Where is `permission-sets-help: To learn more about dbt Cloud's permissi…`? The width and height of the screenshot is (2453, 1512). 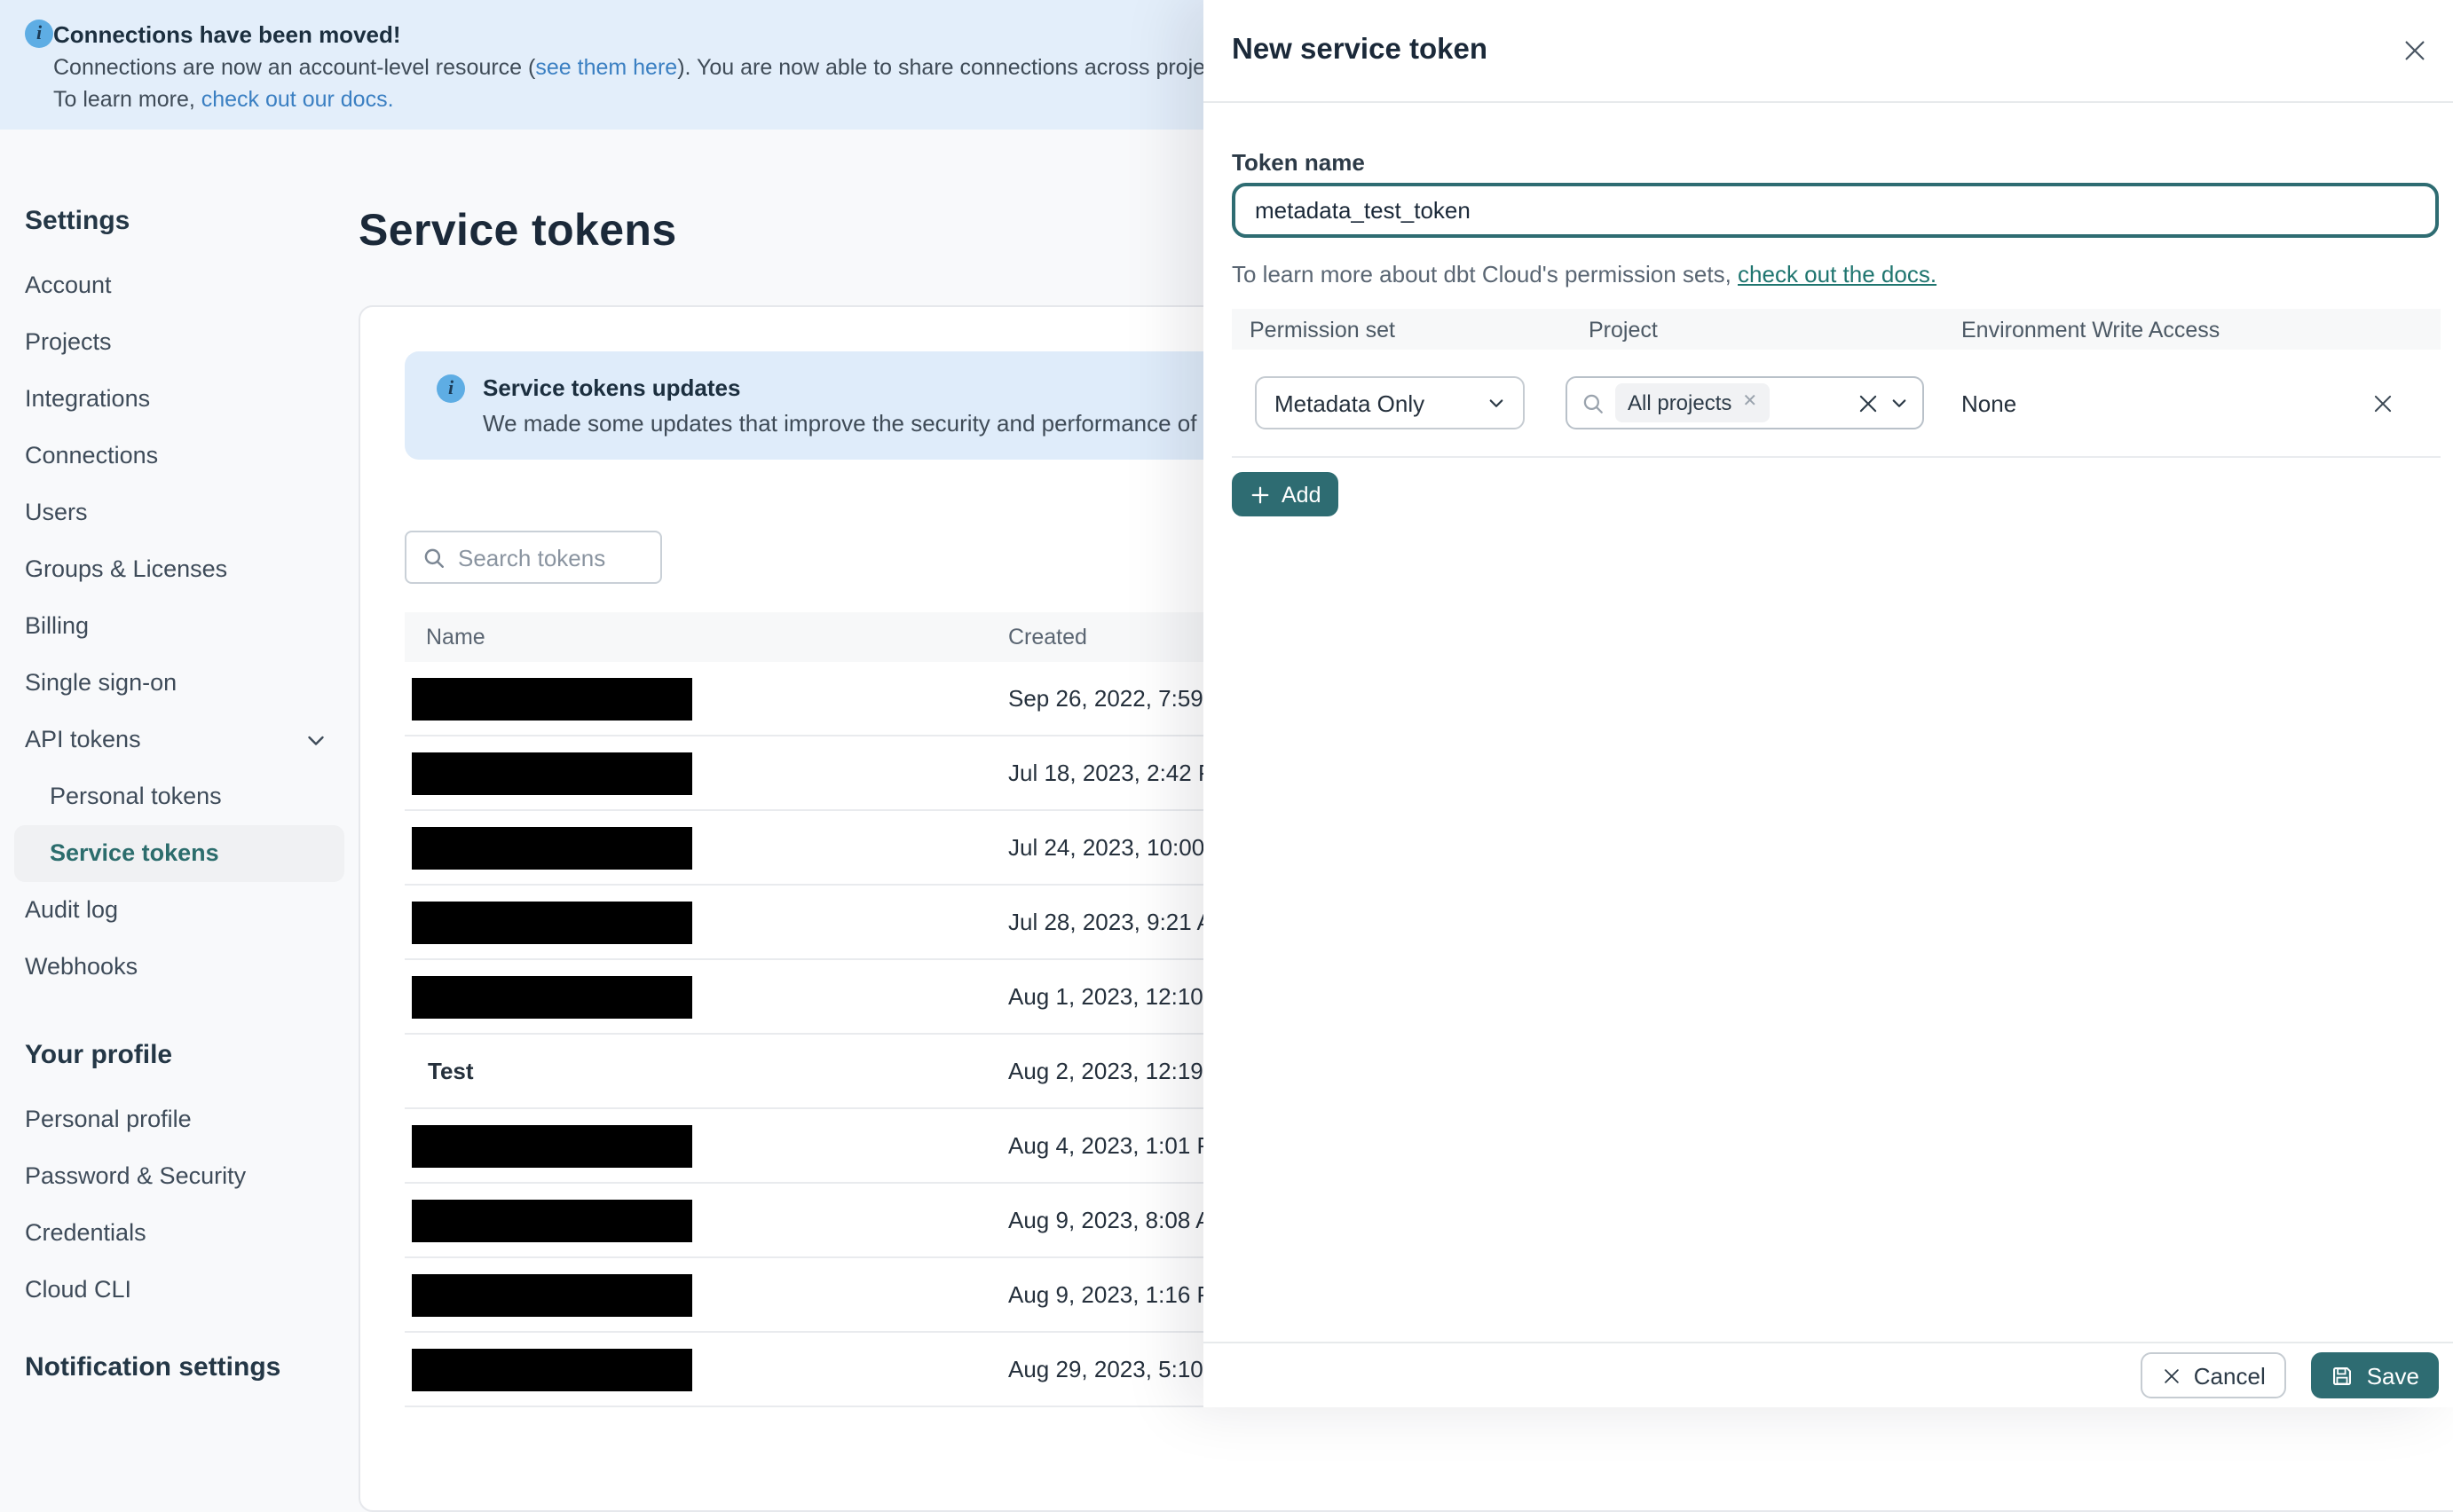
permission-sets-help: To learn more about dbt Cloud's permissi… is located at coordinates (1584, 274).